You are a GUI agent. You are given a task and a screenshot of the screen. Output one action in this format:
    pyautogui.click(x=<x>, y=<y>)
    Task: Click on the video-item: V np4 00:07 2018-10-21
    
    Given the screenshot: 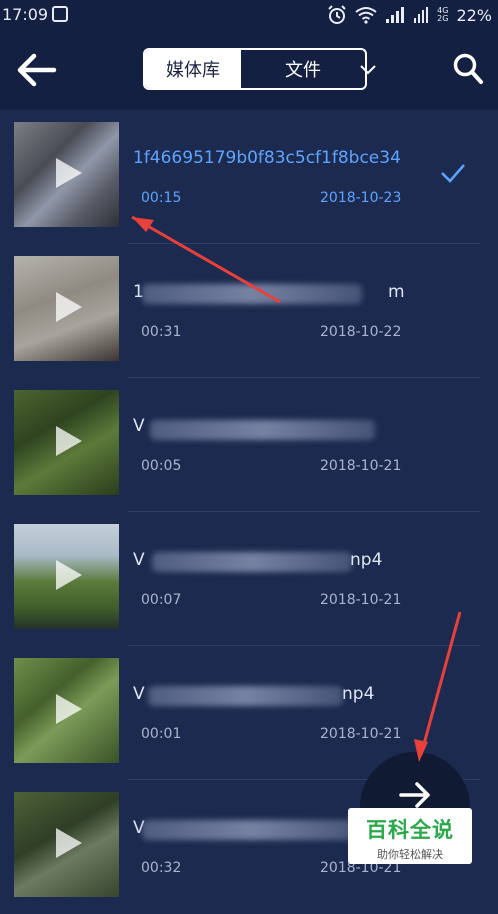 What is the action you would take?
    pyautogui.click(x=249, y=579)
    